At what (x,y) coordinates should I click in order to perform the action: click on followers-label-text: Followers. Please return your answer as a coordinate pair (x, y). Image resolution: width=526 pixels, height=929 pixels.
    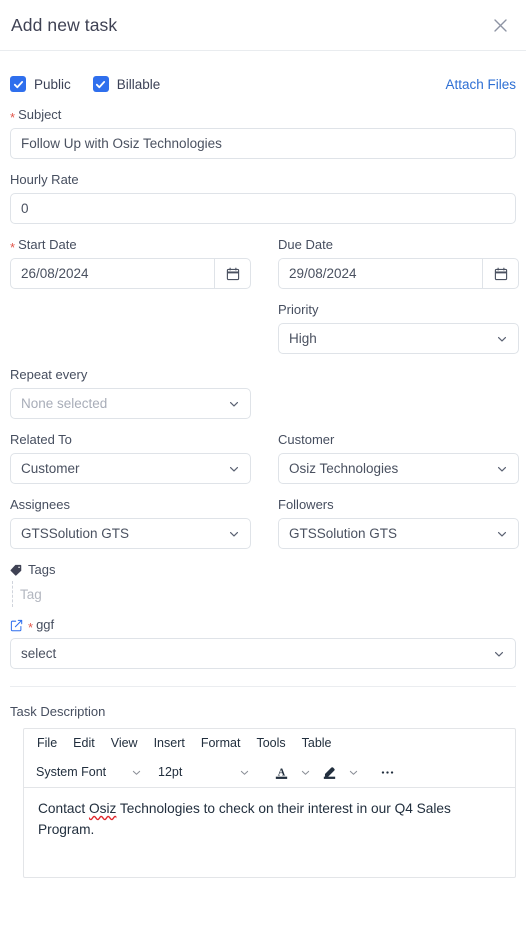
    Looking at the image, I should click on (306, 504).